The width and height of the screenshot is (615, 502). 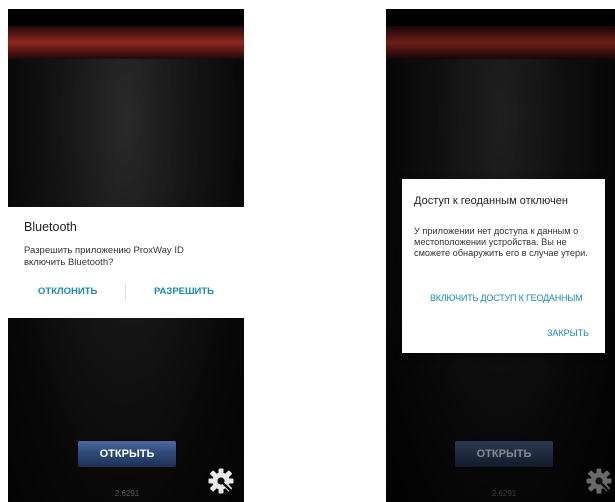 What do you see at coordinates (491, 201) in the screenshot?
I see `dialog-title: Доступ к геоданным отключен` at bounding box center [491, 201].